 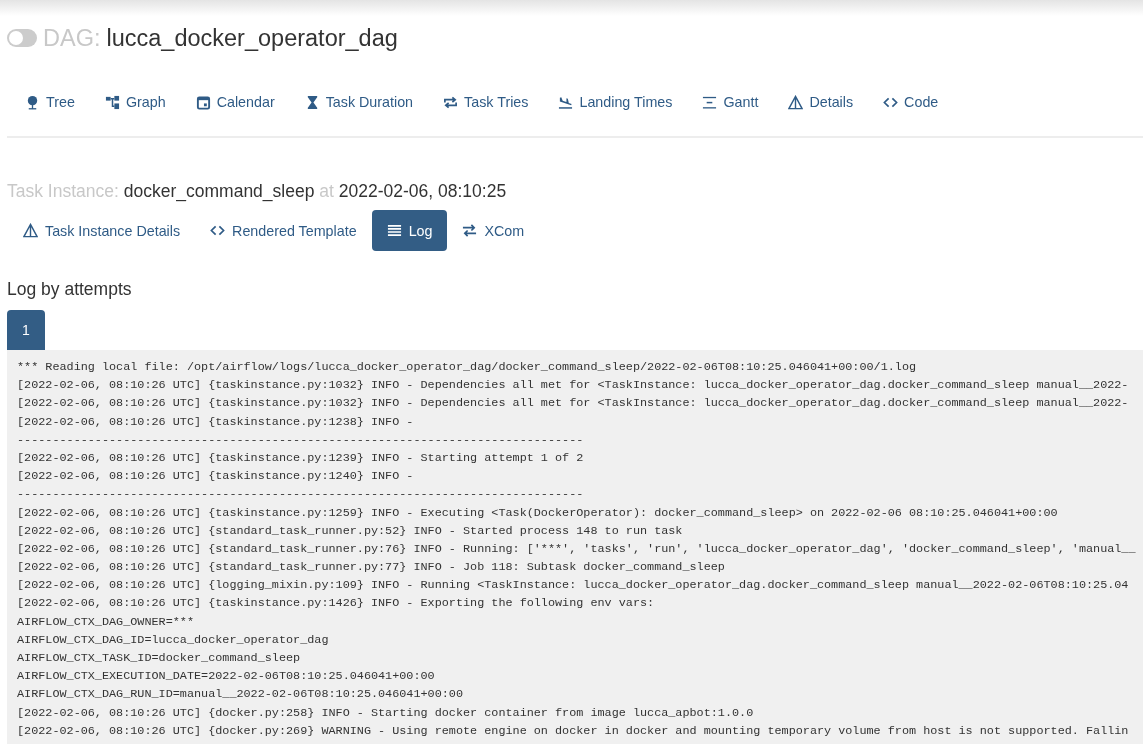 What do you see at coordinates (336, 603) in the screenshot?
I see `log-line: [2022-02-06, 08:10:26 UTC] {taskinstance.py:1426} INFO - Exporting the following env vars:` at bounding box center [336, 603].